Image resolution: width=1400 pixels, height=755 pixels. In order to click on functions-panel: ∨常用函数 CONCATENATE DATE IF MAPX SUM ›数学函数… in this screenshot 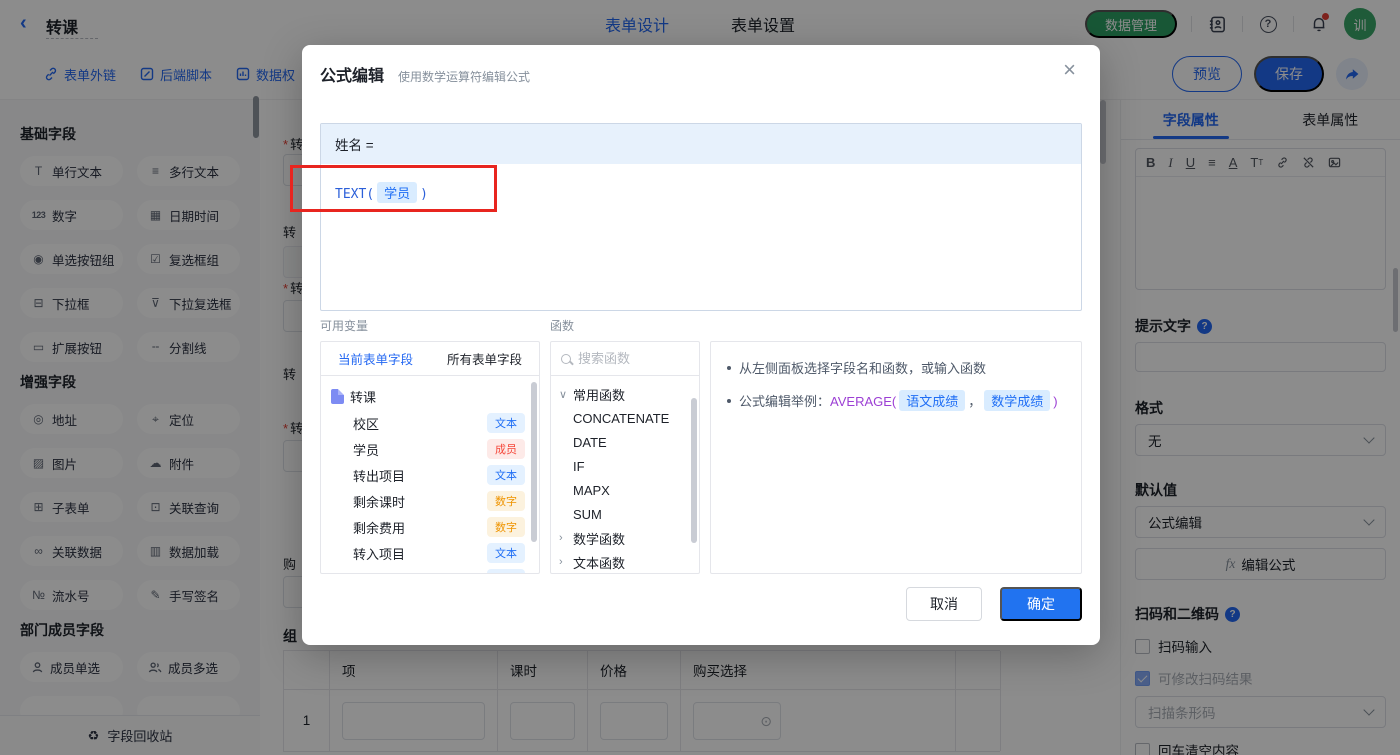, I will do `click(625, 457)`.